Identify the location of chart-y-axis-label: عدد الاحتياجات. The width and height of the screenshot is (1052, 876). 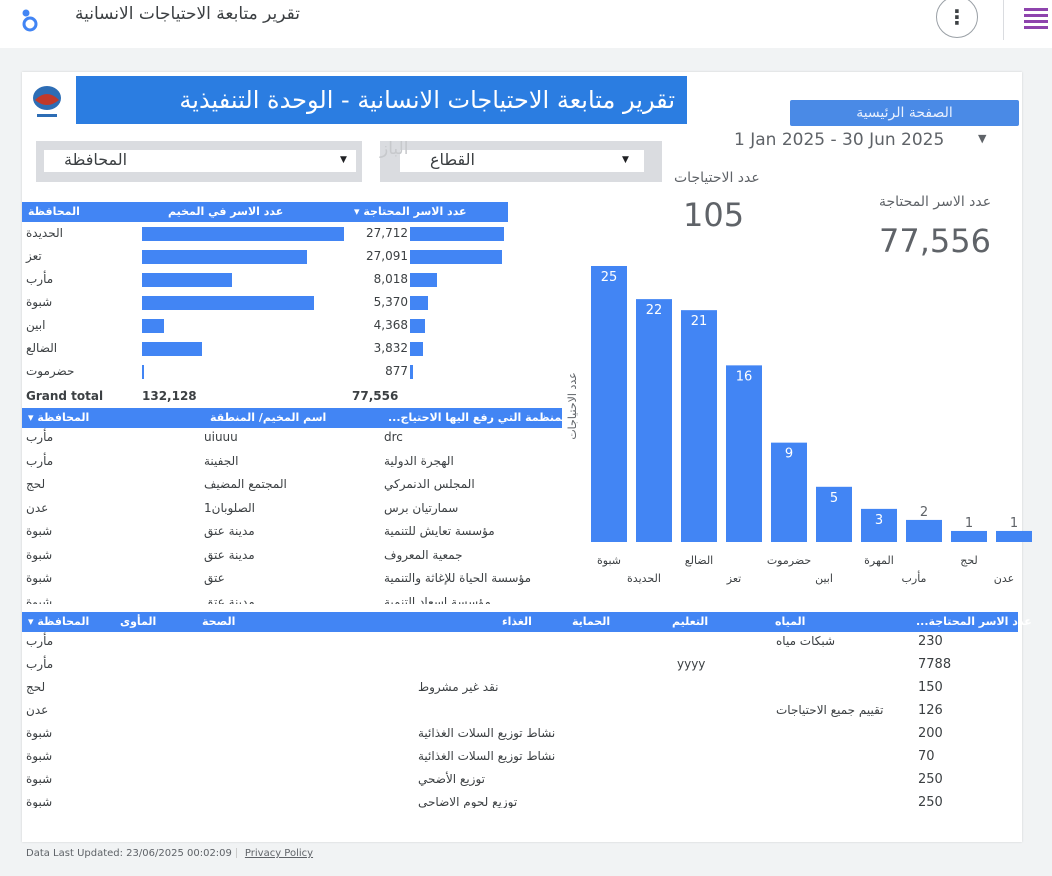
(572, 405).